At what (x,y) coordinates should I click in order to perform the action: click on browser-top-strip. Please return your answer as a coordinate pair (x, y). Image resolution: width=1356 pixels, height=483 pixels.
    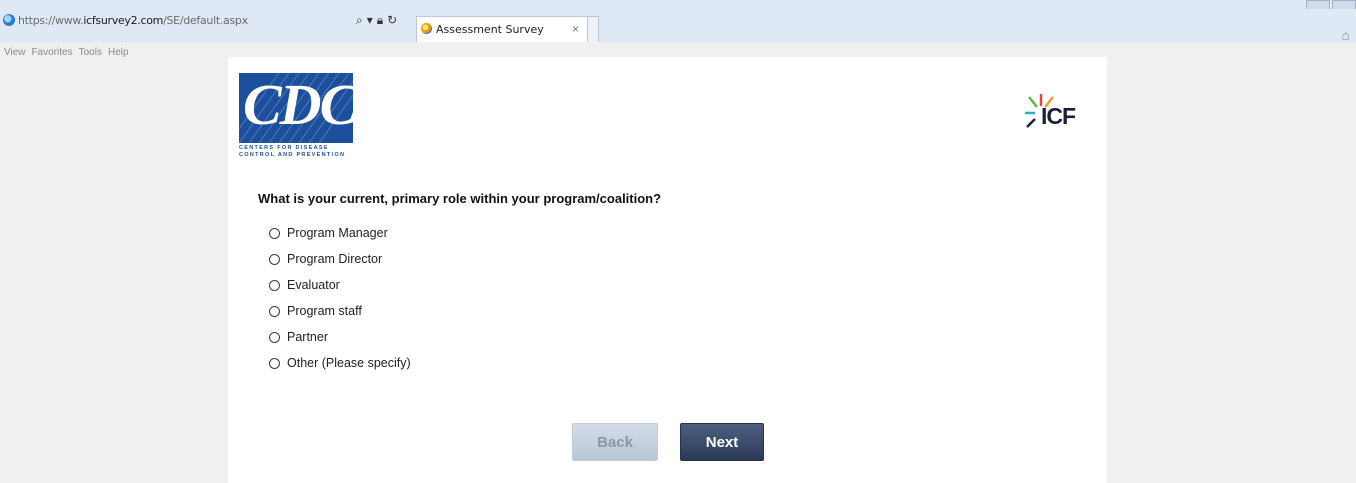
    Looking at the image, I should click on (678, 6).